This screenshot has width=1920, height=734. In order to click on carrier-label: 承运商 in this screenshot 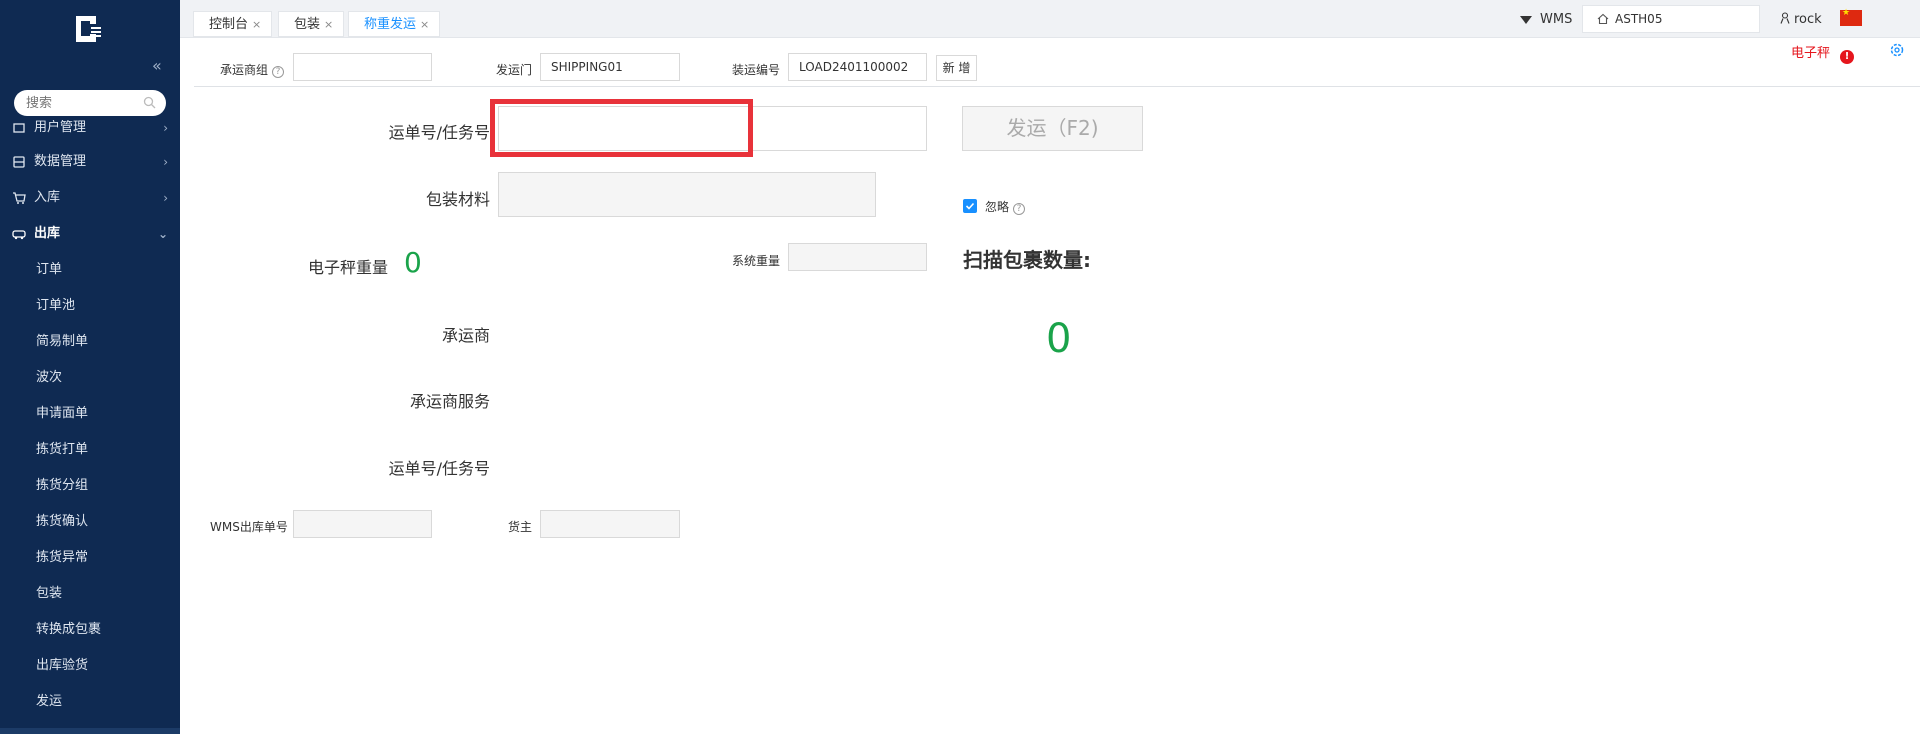, I will do `click(465, 335)`.